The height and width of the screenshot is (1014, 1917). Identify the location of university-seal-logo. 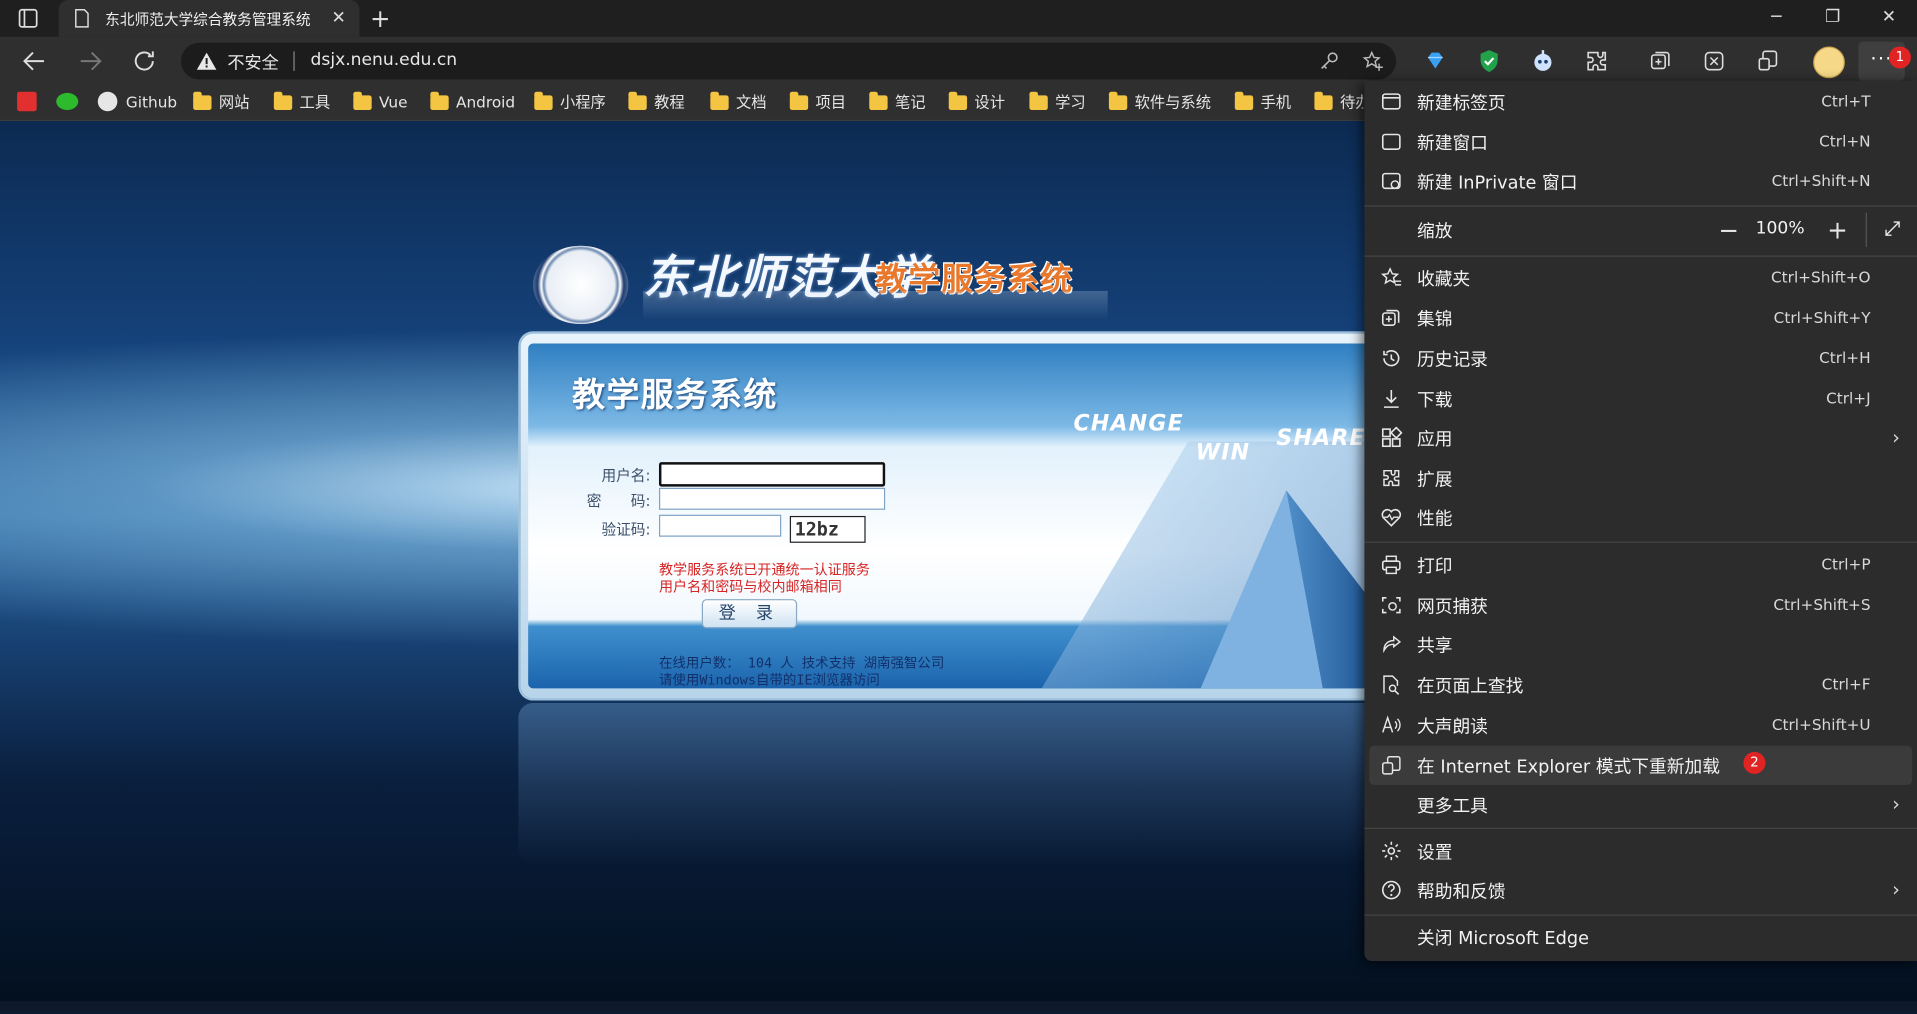
(581, 284).